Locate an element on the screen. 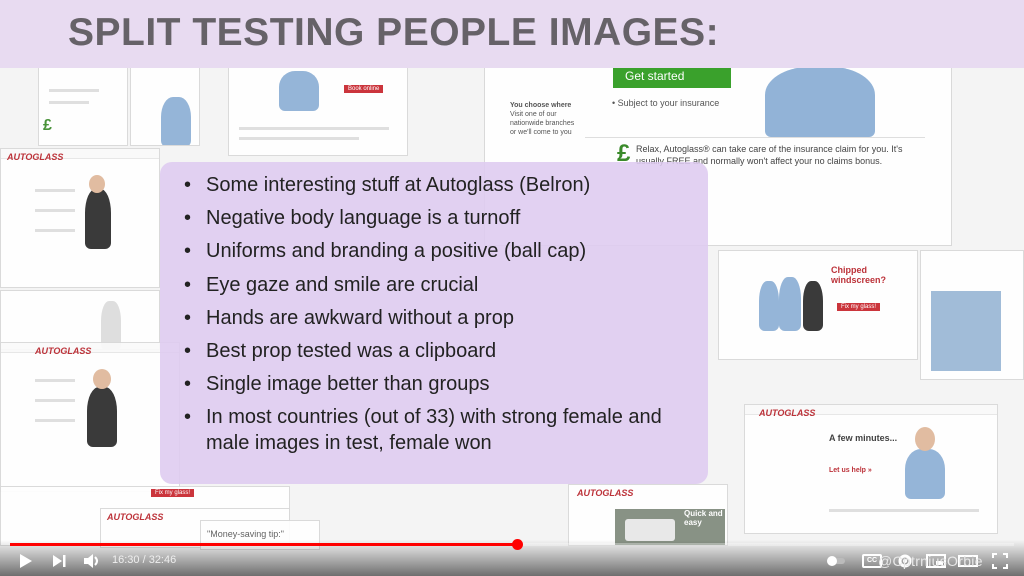  next-icon is located at coordinates (59, 561).